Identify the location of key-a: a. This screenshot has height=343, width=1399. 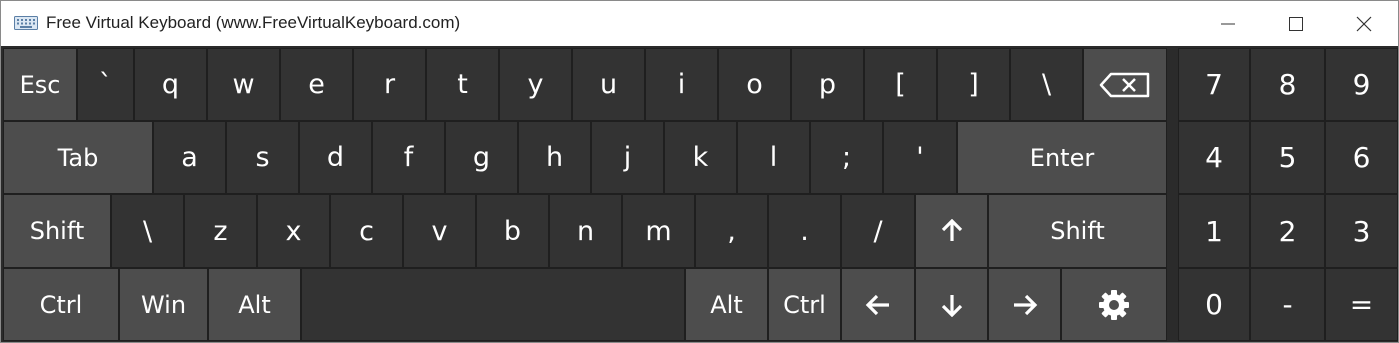
(189, 157).